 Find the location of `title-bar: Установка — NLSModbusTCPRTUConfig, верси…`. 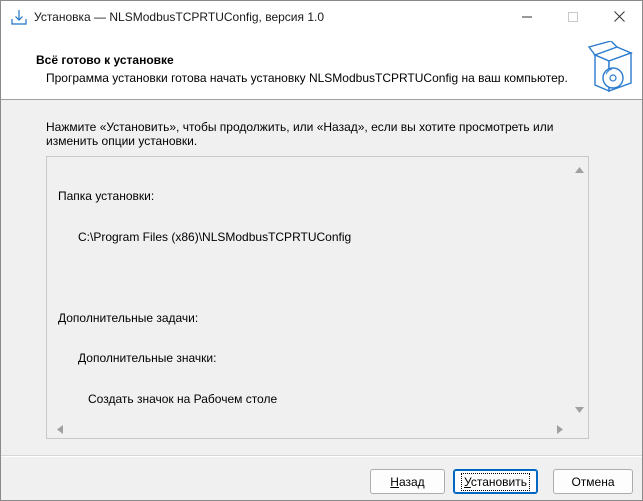

title-bar: Установка — NLSModbusTCPRTUConfig, верси… is located at coordinates (321, 16).